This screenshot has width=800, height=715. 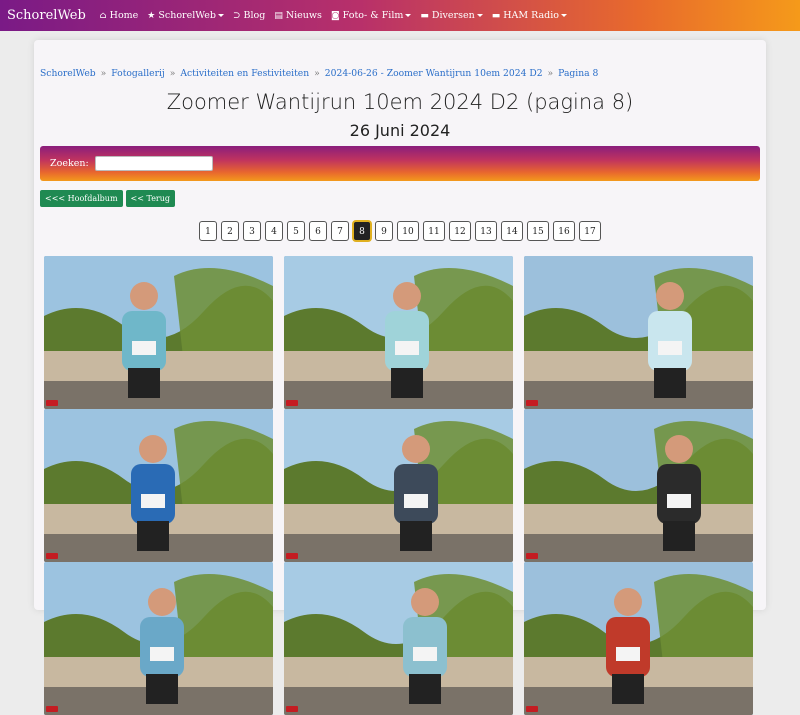 I want to click on page-link: 7, so click(x=340, y=231).